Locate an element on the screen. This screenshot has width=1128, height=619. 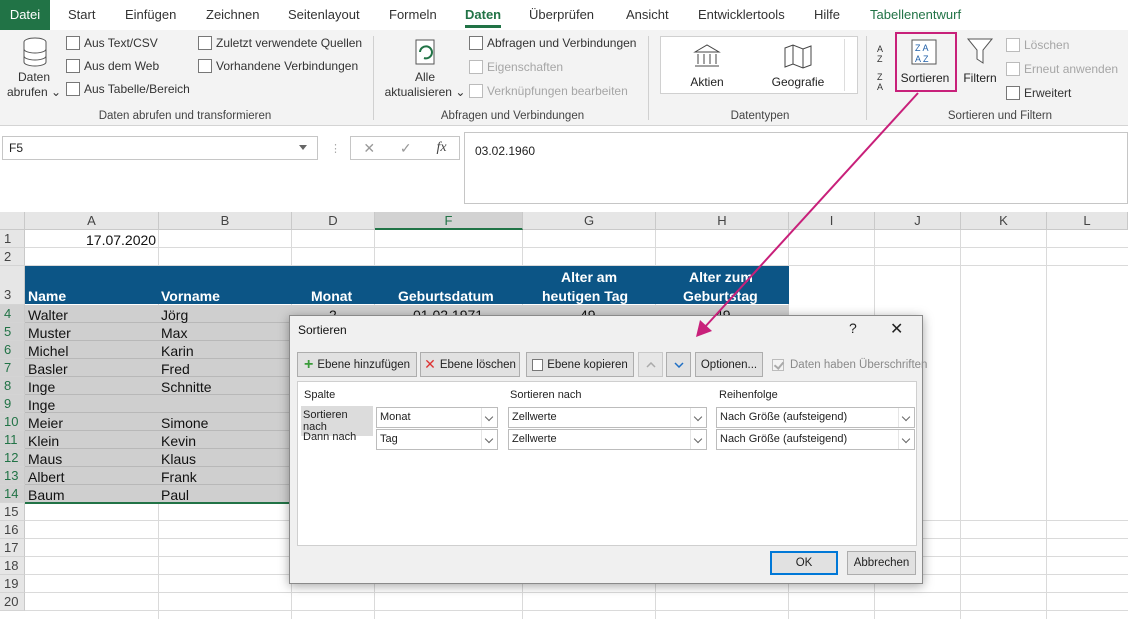
cell-vorname: Max is located at coordinates (174, 333).